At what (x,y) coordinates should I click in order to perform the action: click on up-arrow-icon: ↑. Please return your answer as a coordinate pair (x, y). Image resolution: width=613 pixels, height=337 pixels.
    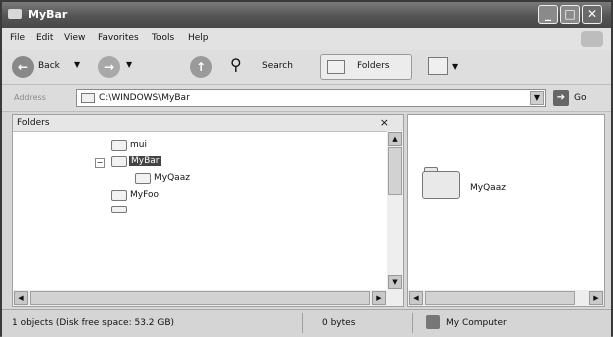
    Looking at the image, I should click on (201, 67).